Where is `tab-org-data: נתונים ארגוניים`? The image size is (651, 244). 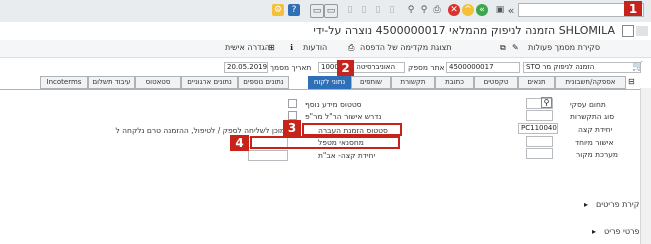
tab-org-data: נתונים ארגוניים is located at coordinates (209, 82).